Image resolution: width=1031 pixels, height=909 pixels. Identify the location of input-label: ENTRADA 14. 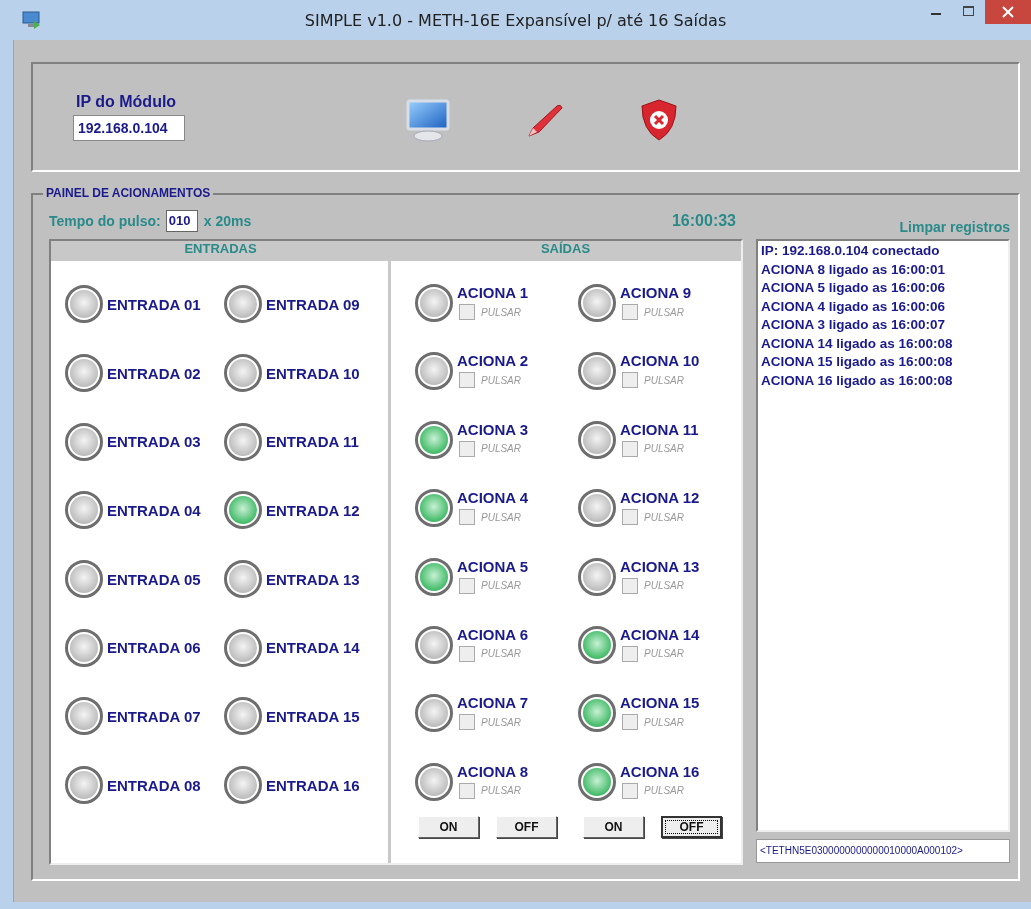
(313, 648).